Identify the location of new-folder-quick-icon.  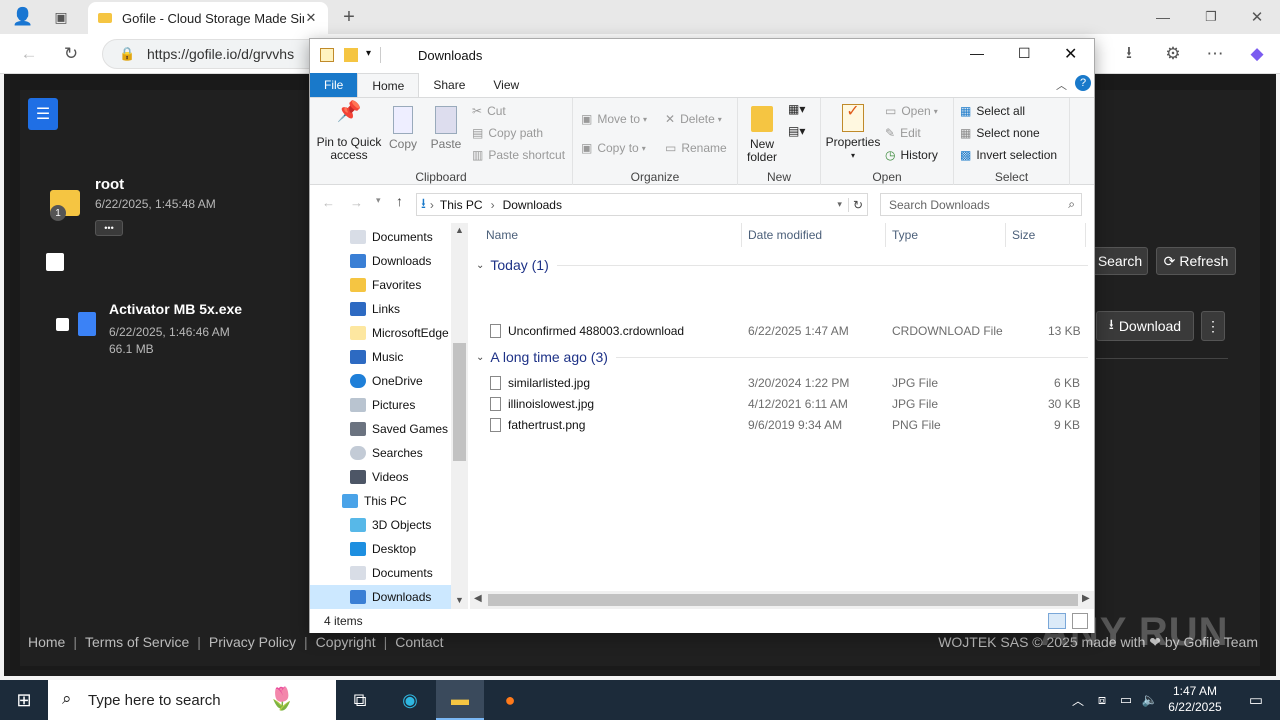
(351, 55).